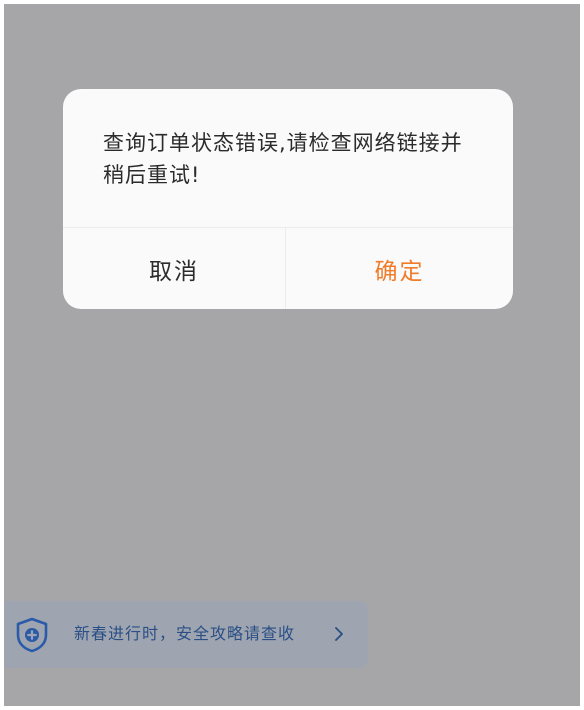  Describe the element at coordinates (399, 268) in the screenshot. I see `confirm-button: 确定` at that location.